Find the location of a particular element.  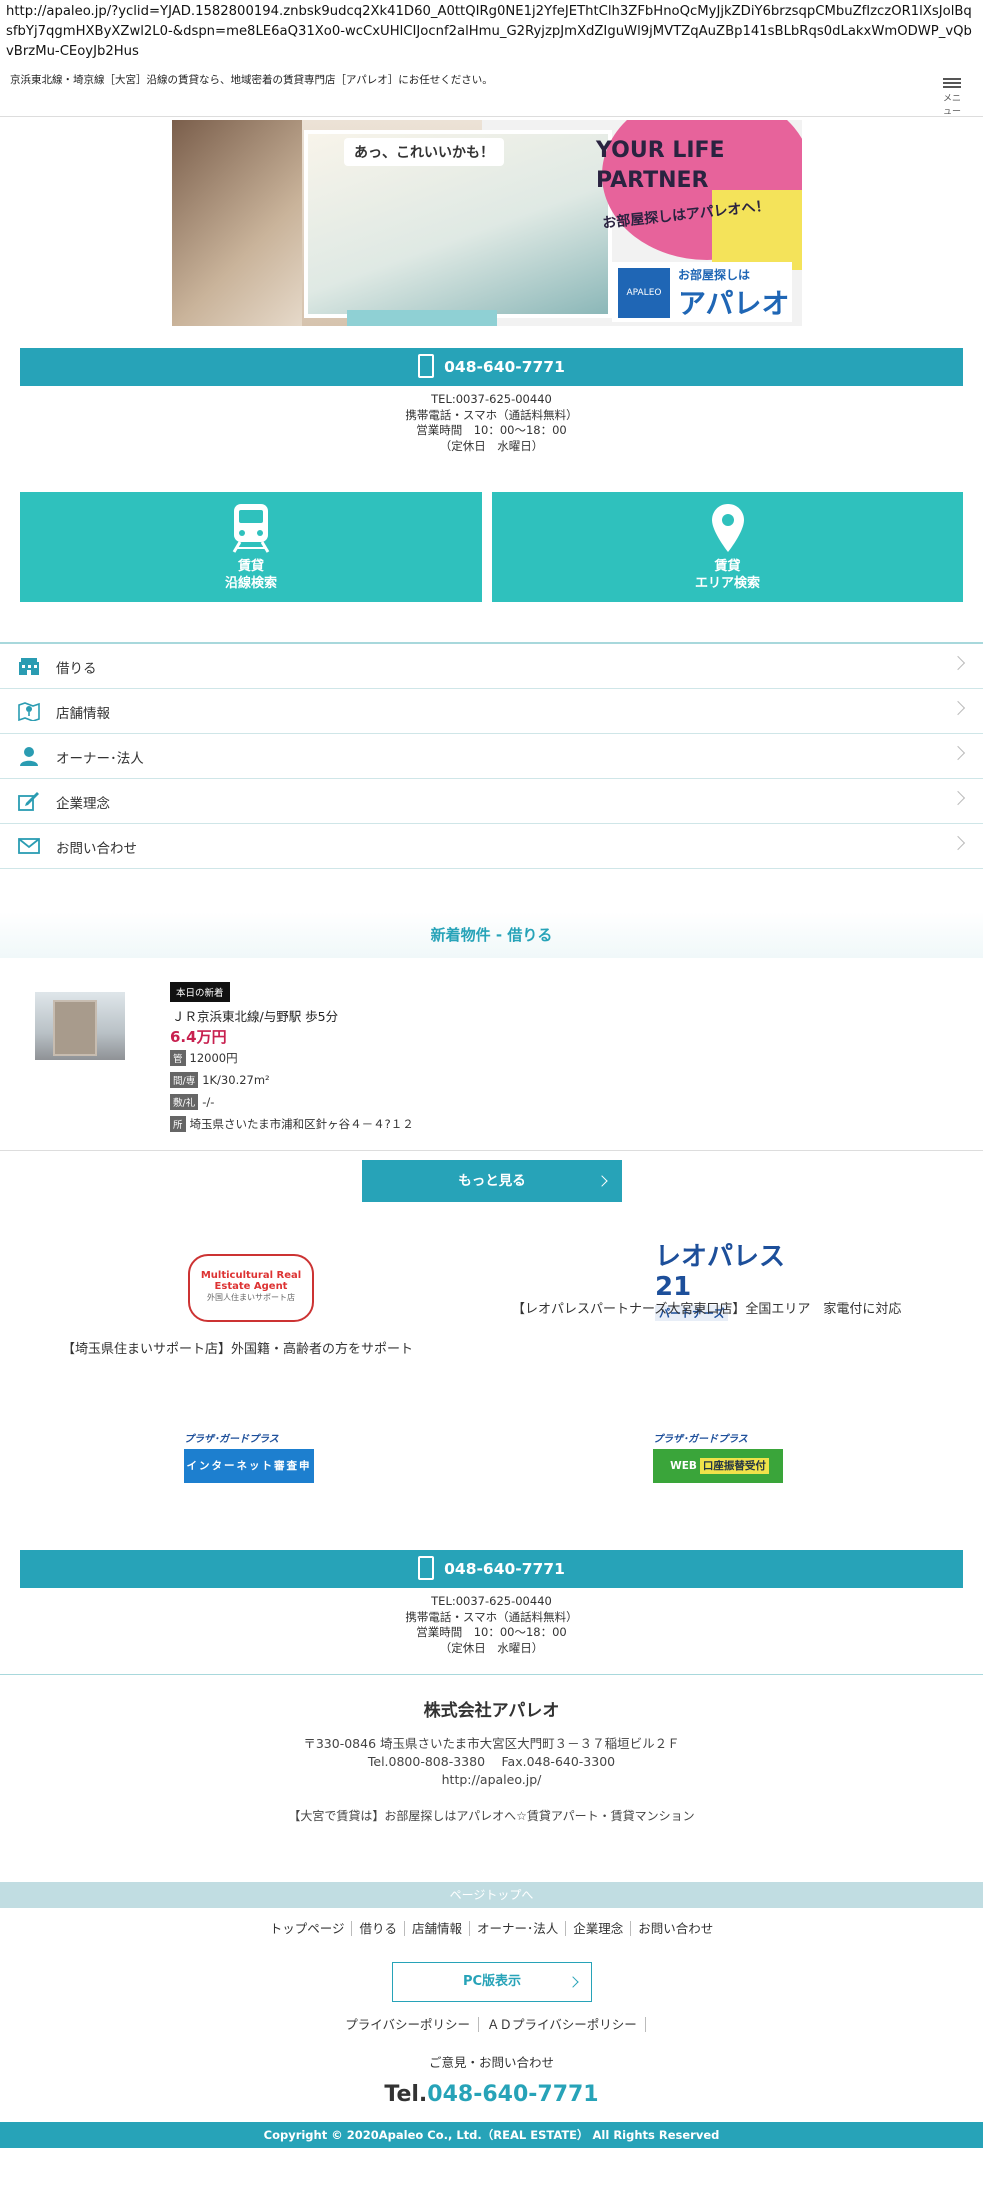

tel-button-2: 048-640-7771 is located at coordinates (491, 1569).